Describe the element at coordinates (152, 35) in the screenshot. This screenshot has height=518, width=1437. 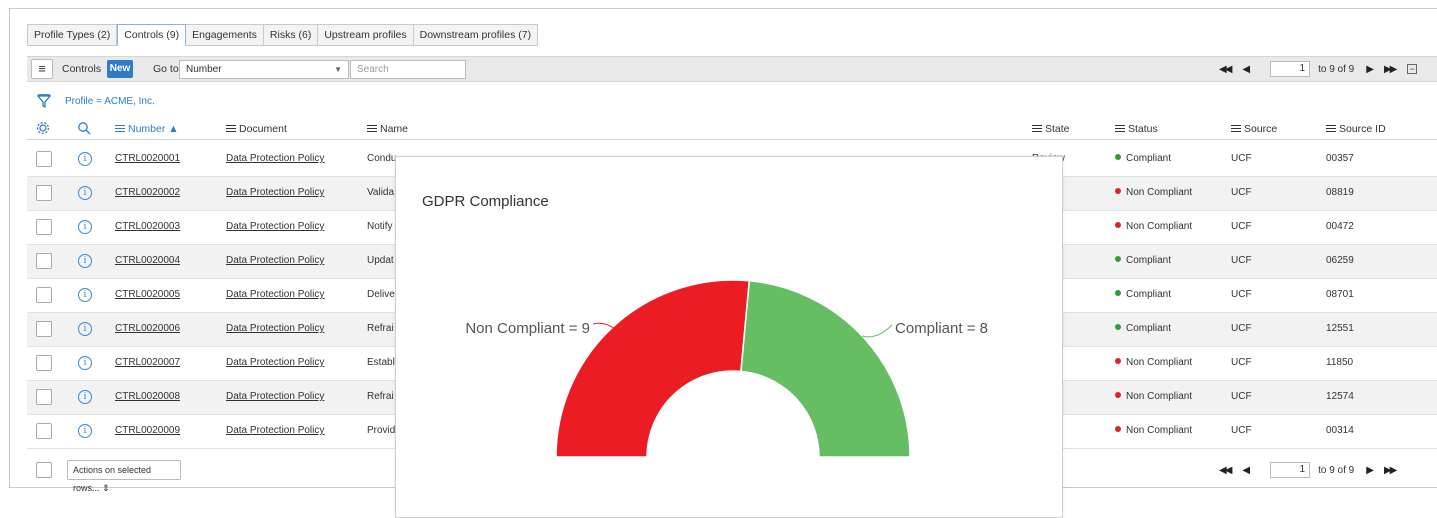
I see `tab-controls: Controls (9)` at that location.